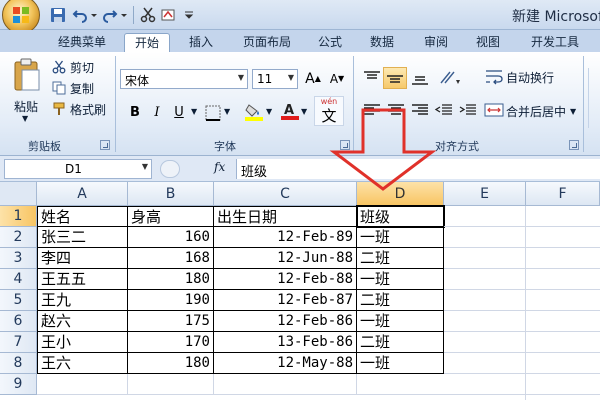 The width and height of the screenshot is (600, 400). Describe the element at coordinates (18, 194) in the screenshot. I see `select-all-button` at that location.